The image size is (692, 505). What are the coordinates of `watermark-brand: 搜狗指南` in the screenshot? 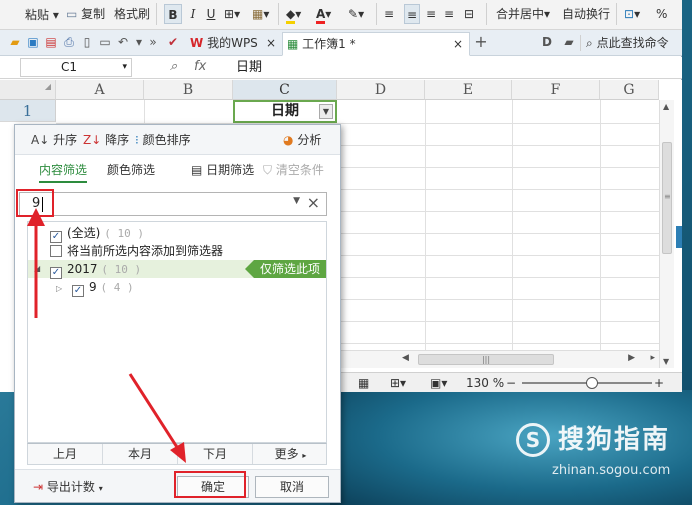 It's located at (614, 440).